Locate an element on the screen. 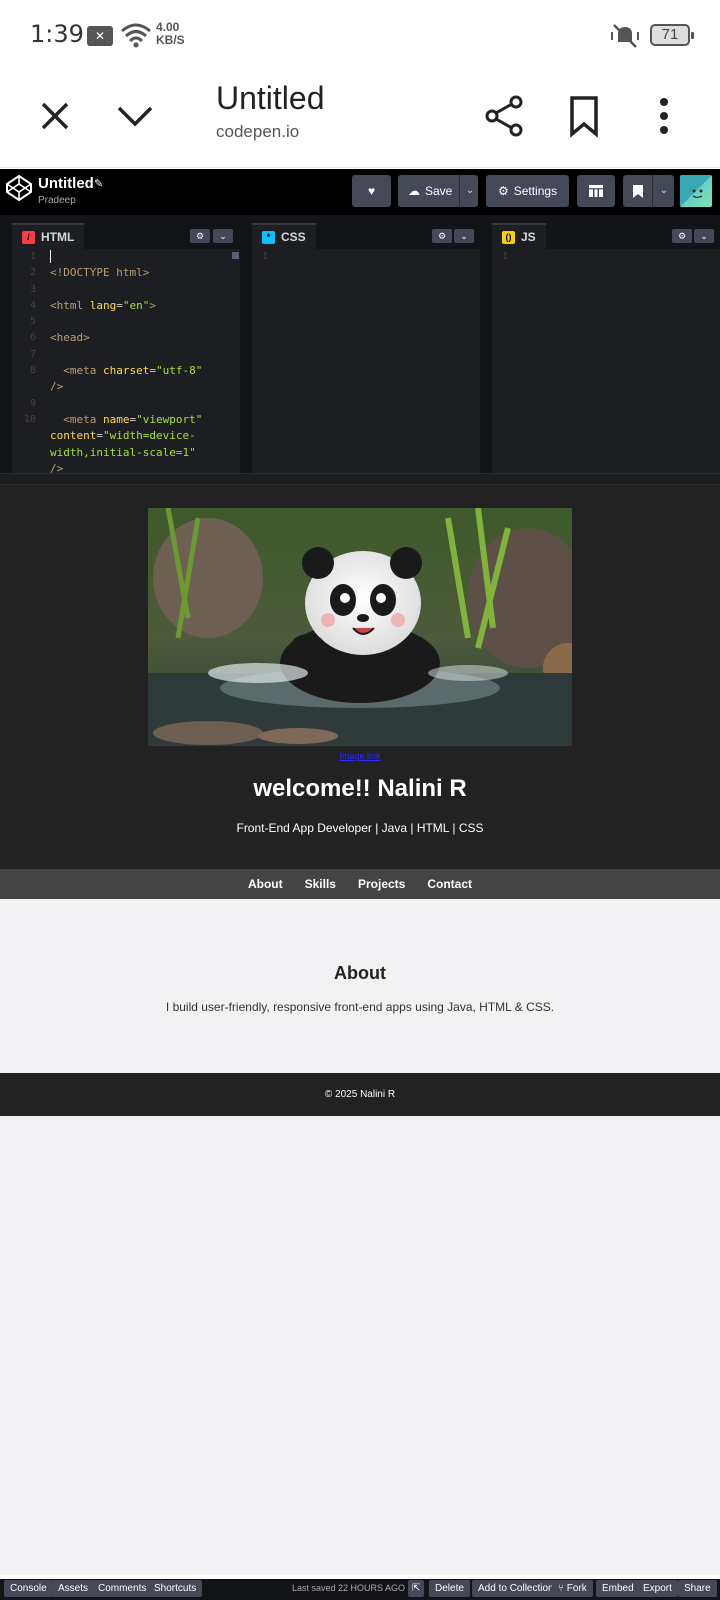 Image resolution: width=720 pixels, height=1600 pixels. about-heading: About is located at coordinates (360, 973).